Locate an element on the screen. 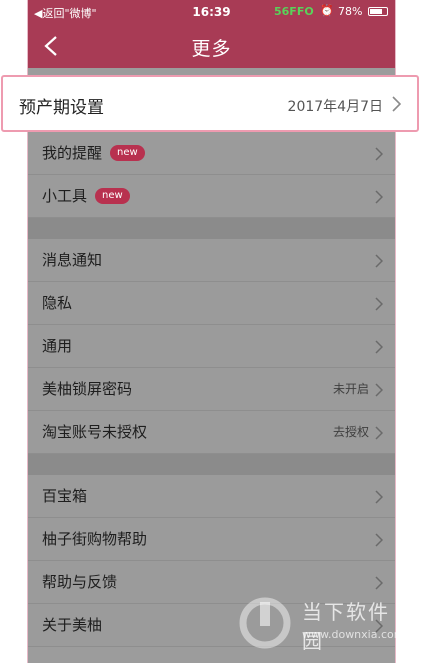  list-item-help-feedback: 帮助与反馈 is located at coordinates (211, 582).